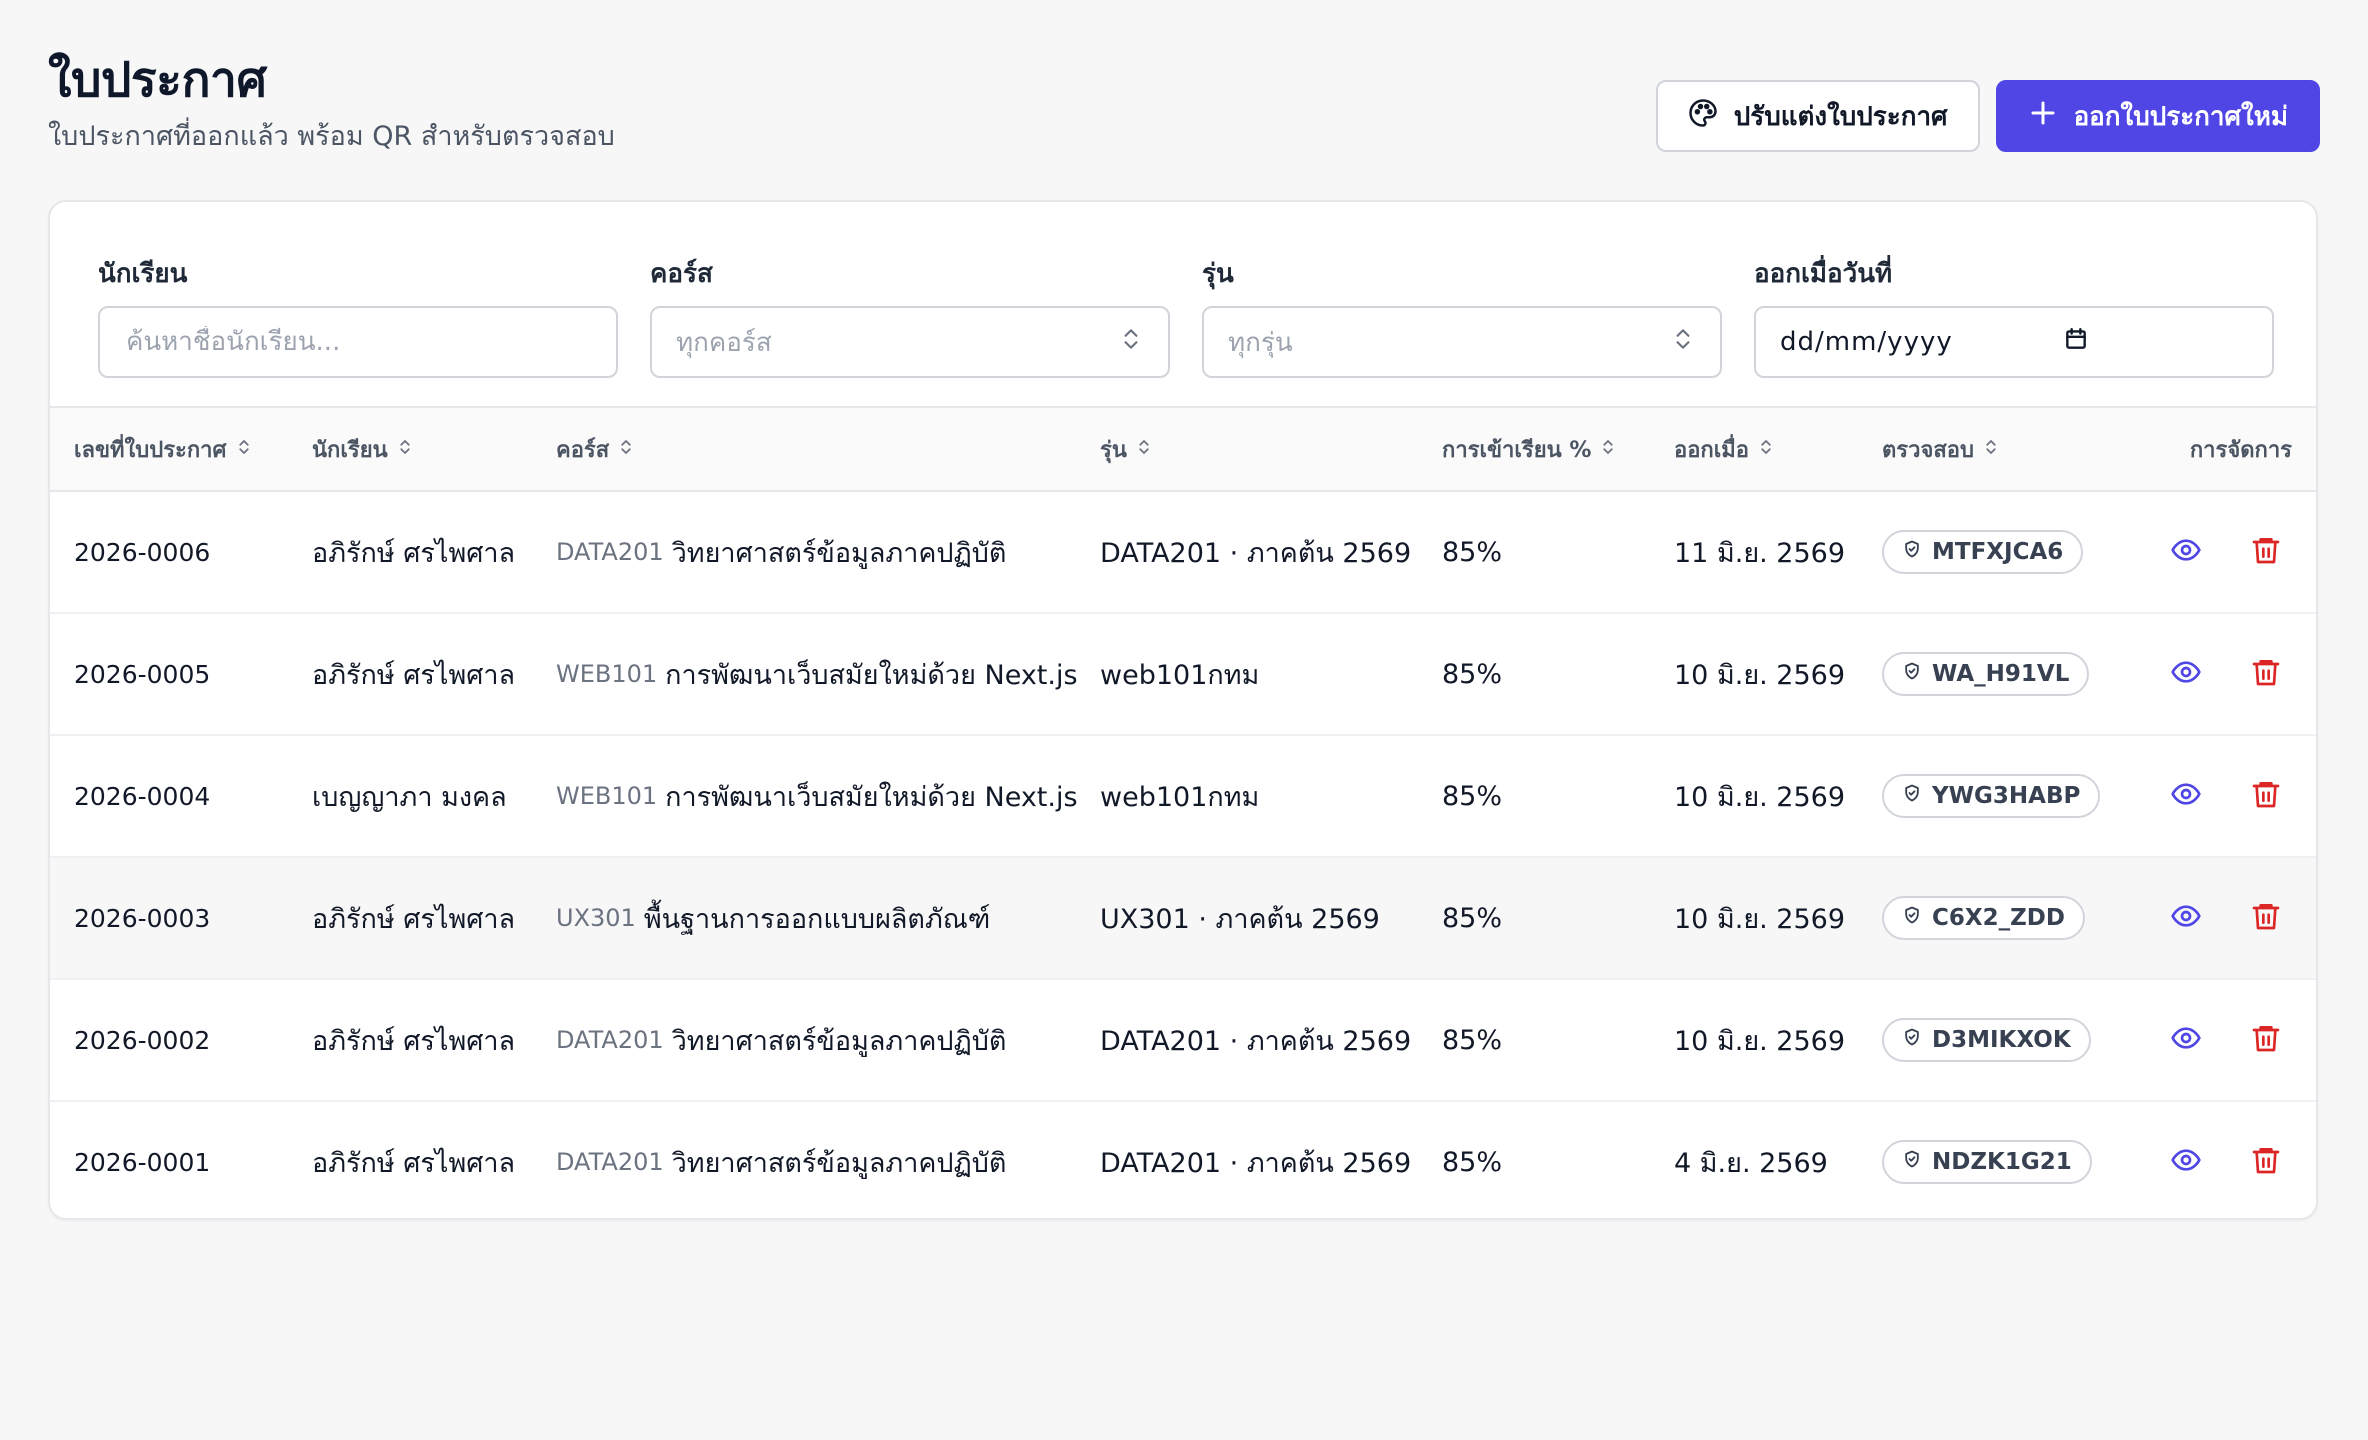 This screenshot has height=1440, width=2368. I want to click on course-select: ทุกคอร์ส, so click(910, 342).